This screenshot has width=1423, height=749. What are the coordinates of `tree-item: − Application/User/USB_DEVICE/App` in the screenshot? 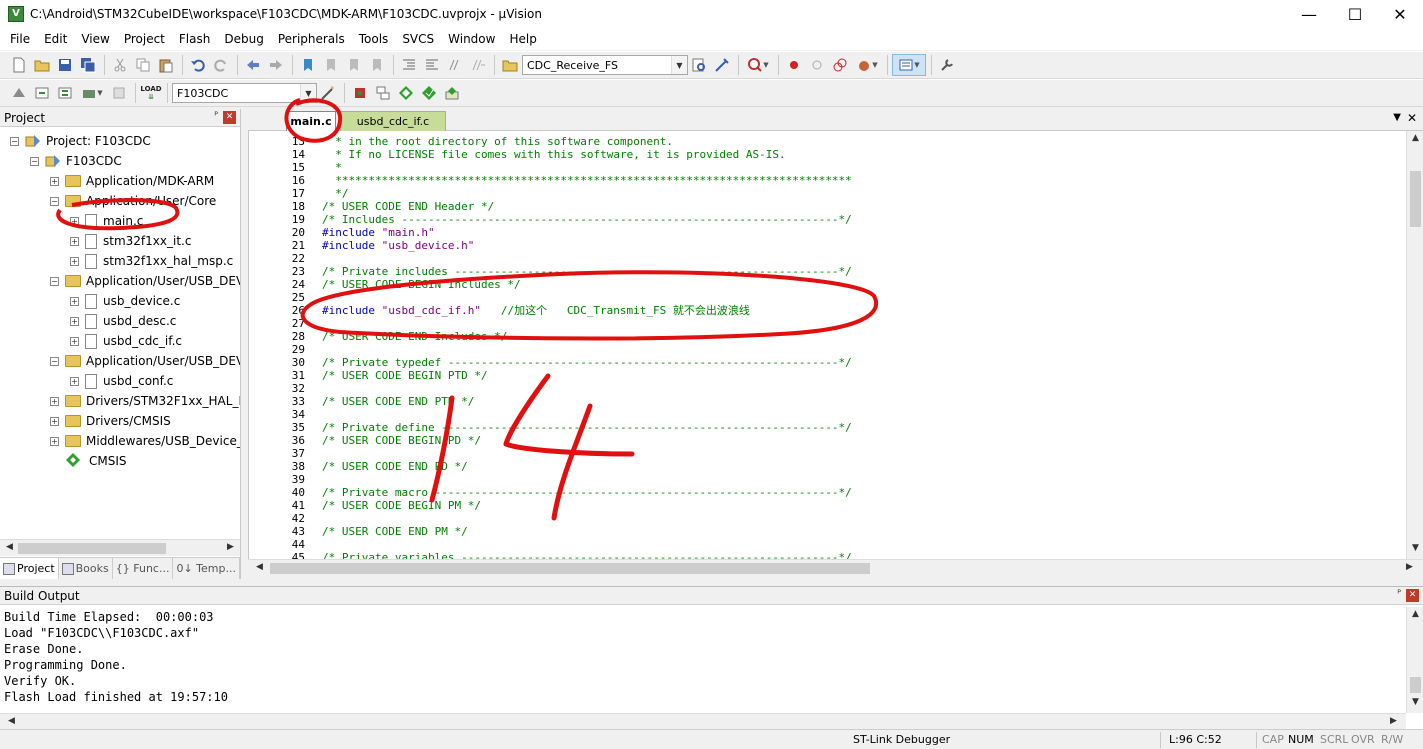 It's located at (145, 281).